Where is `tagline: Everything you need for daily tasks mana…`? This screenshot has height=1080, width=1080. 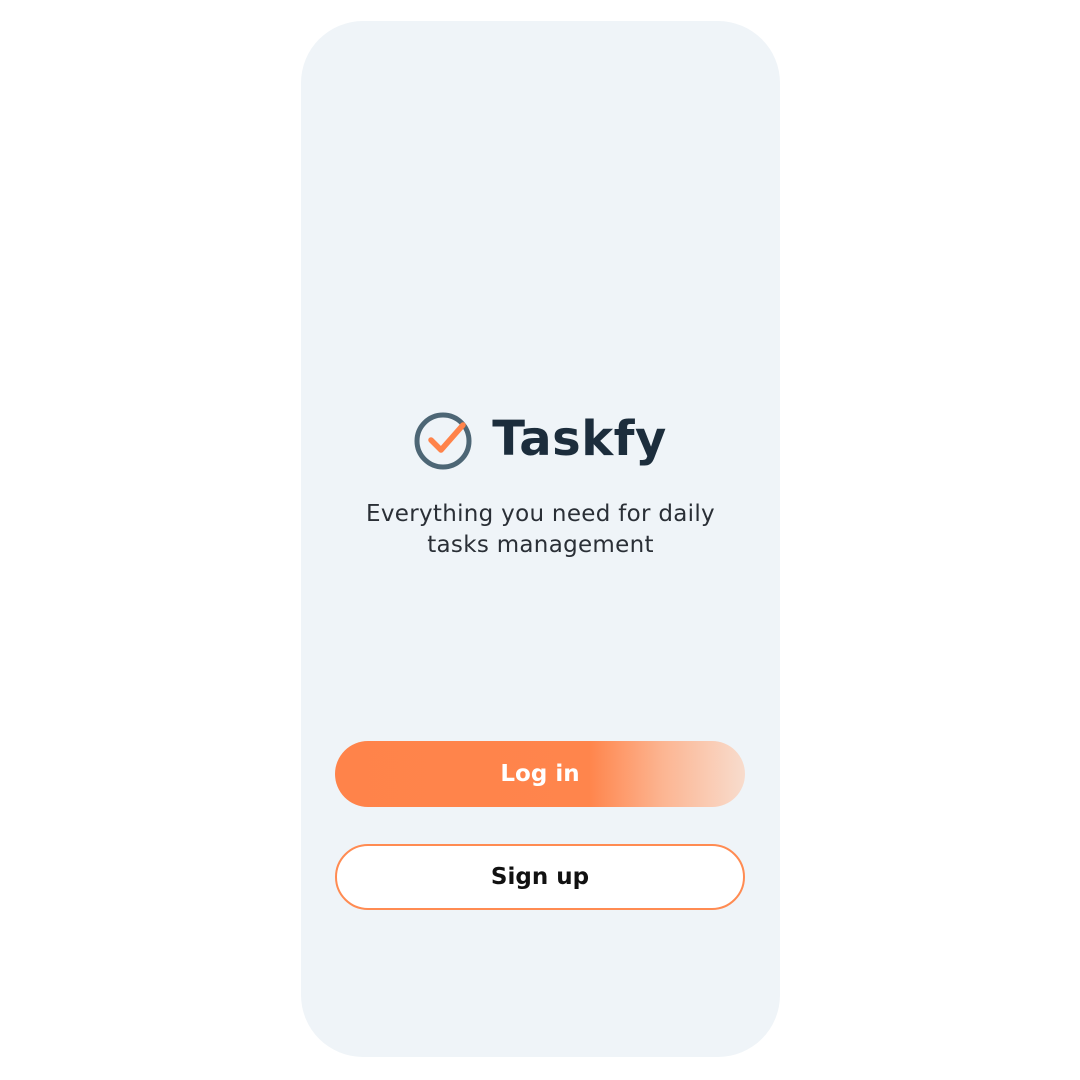
tagline: Everything you need for daily tasks mana… is located at coordinates (540, 530).